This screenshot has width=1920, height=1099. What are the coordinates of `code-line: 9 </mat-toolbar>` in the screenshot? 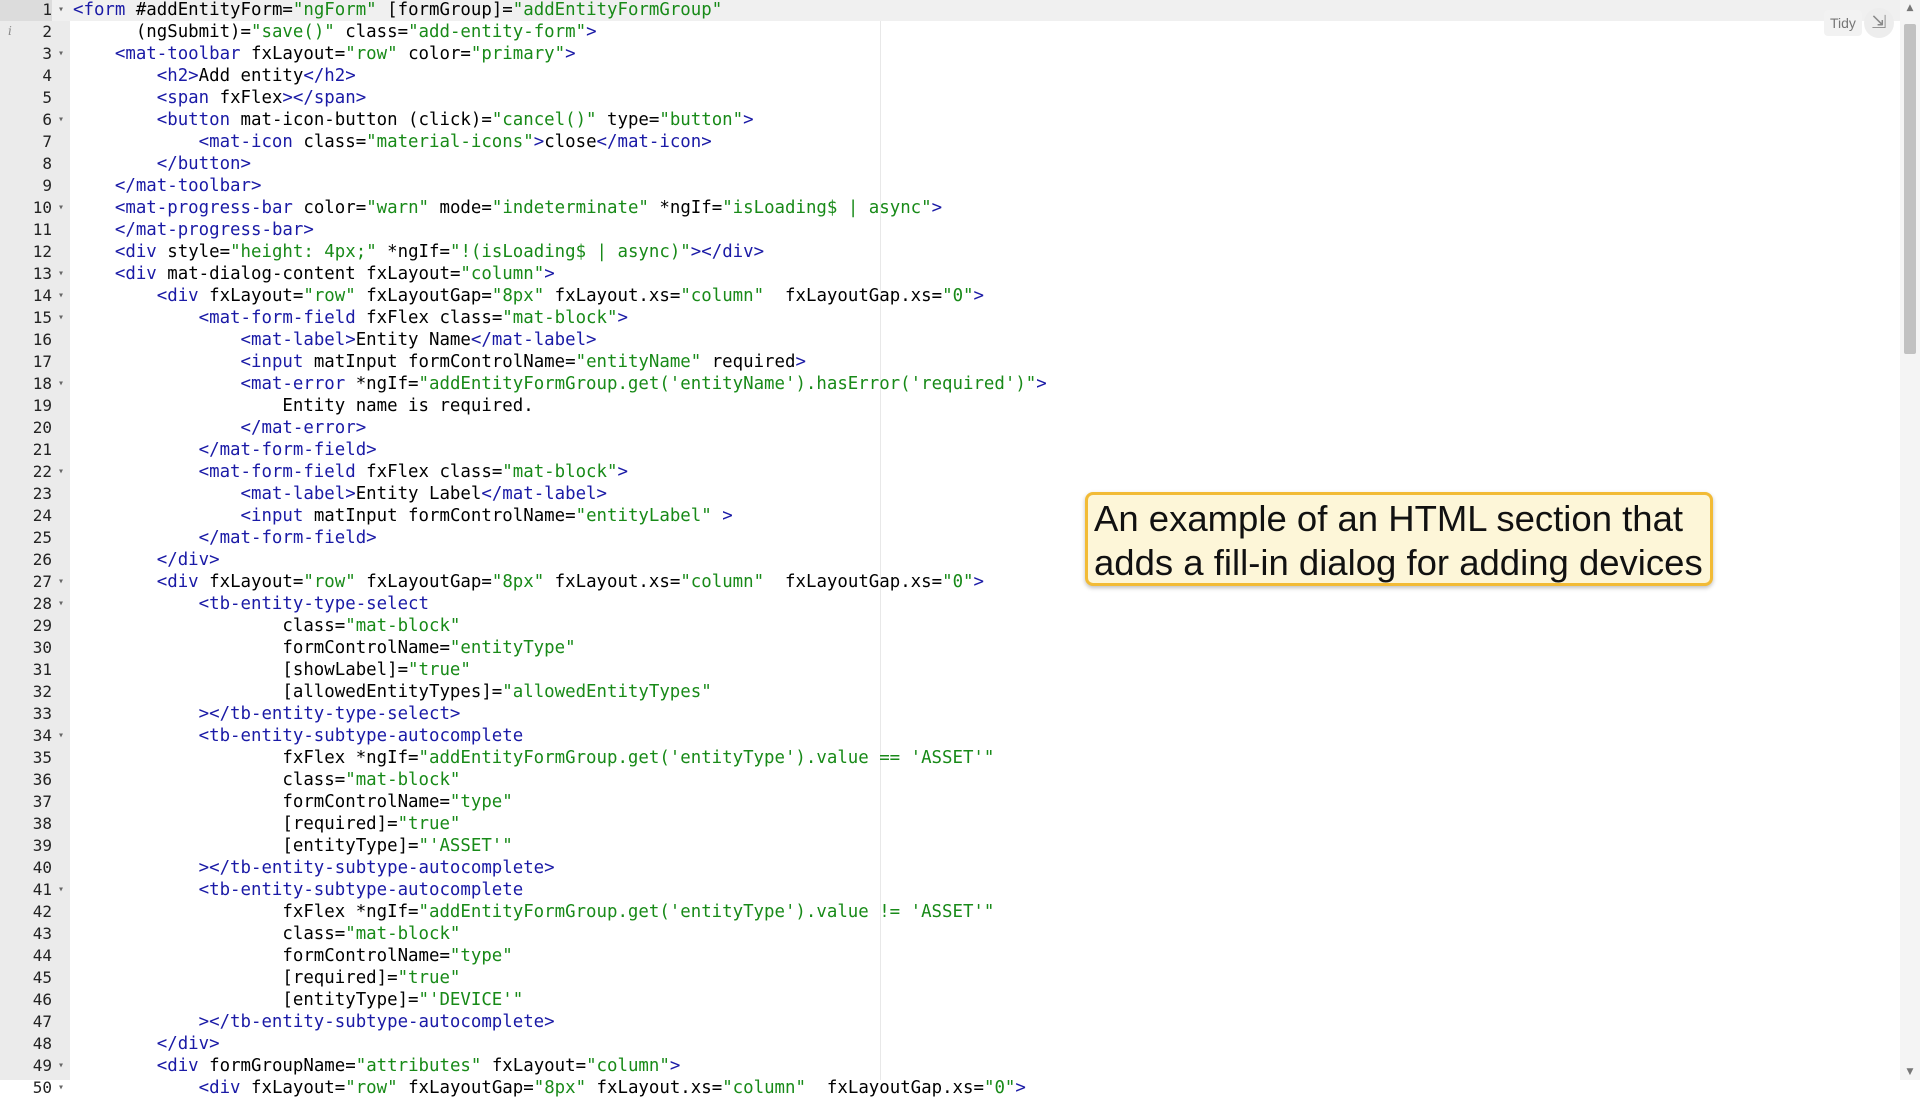 It's located at (950, 186).